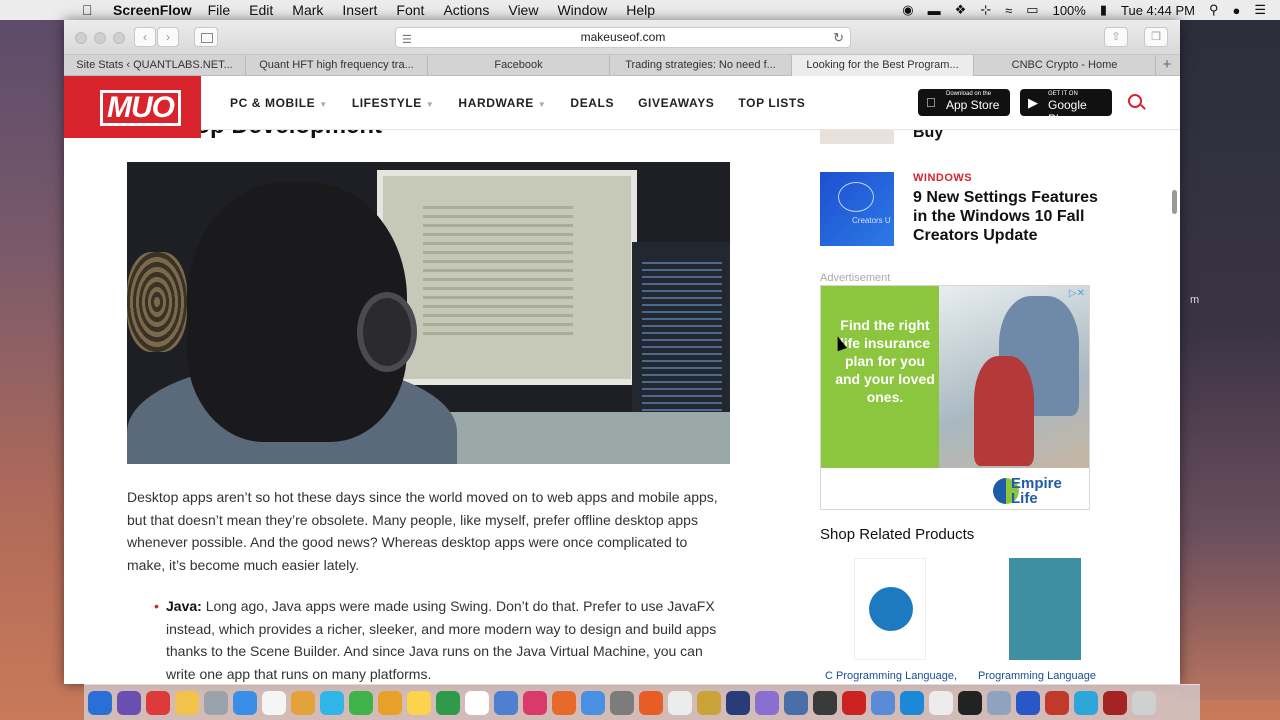 The height and width of the screenshot is (720, 1280). I want to click on google-play-button: ▶ GET IT ON Google Play, so click(1066, 107).